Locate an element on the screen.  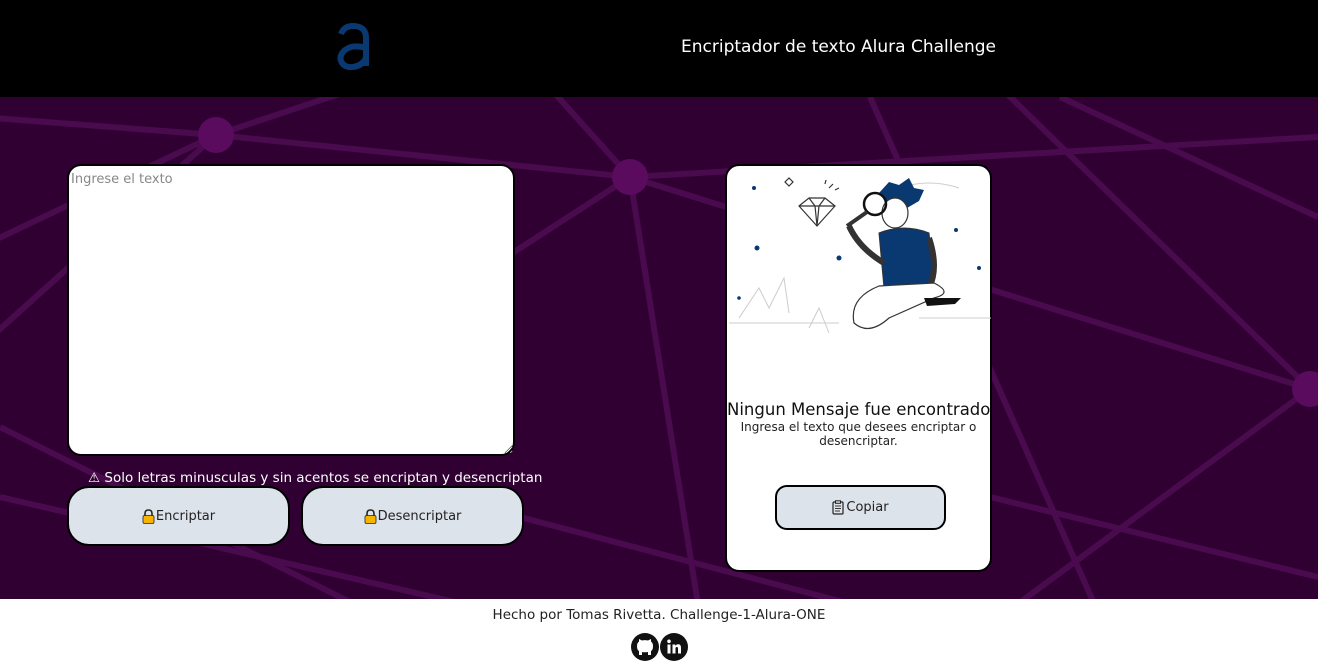
header: Encriptador de texto Alura Challenge is located at coordinates (659, 48).